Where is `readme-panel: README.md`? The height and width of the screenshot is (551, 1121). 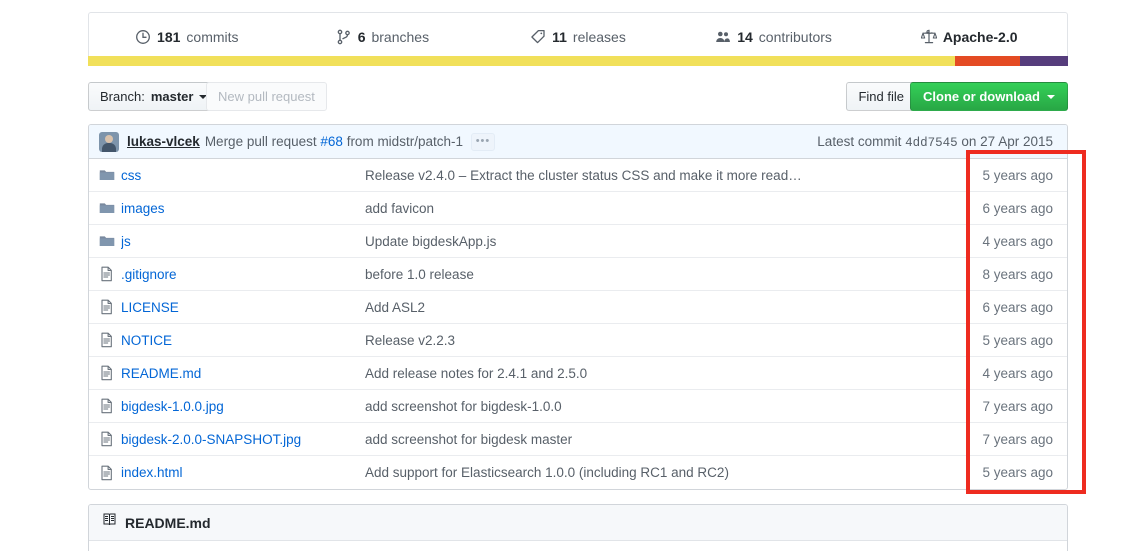
readme-panel: README.md is located at coordinates (578, 527).